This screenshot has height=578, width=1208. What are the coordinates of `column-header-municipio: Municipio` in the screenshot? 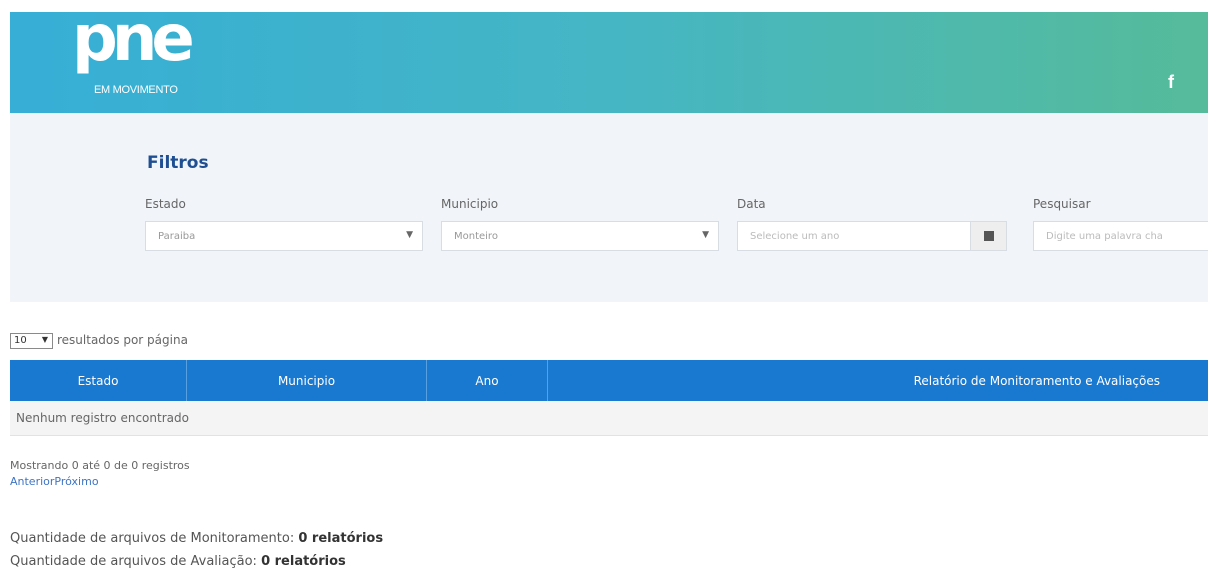 It's located at (307, 380).